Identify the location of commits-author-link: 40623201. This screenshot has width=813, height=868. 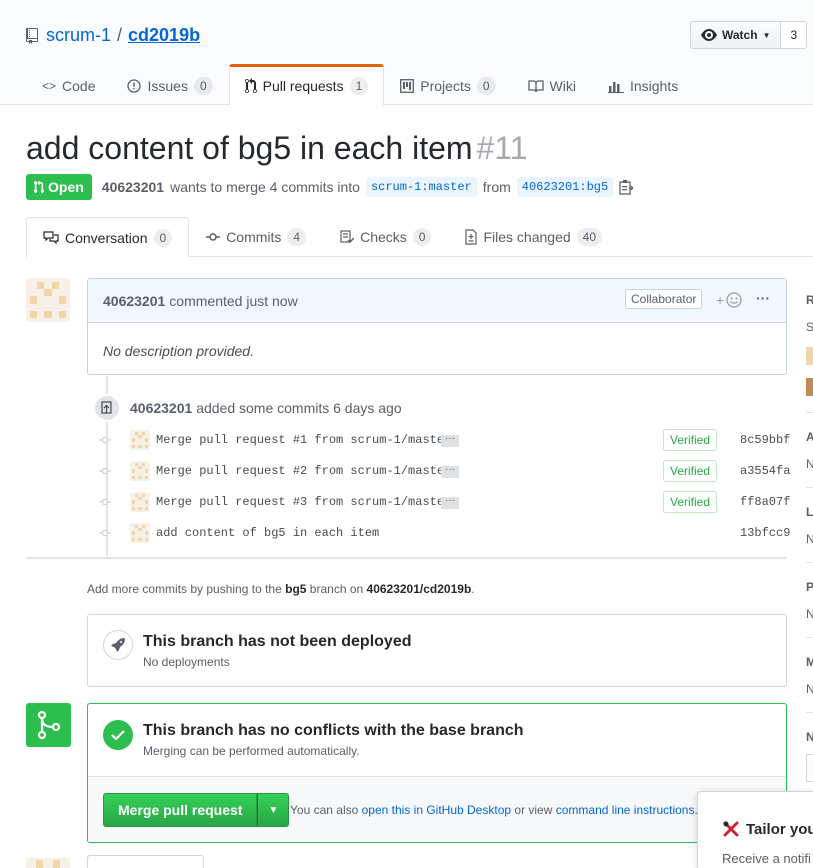
(161, 408).